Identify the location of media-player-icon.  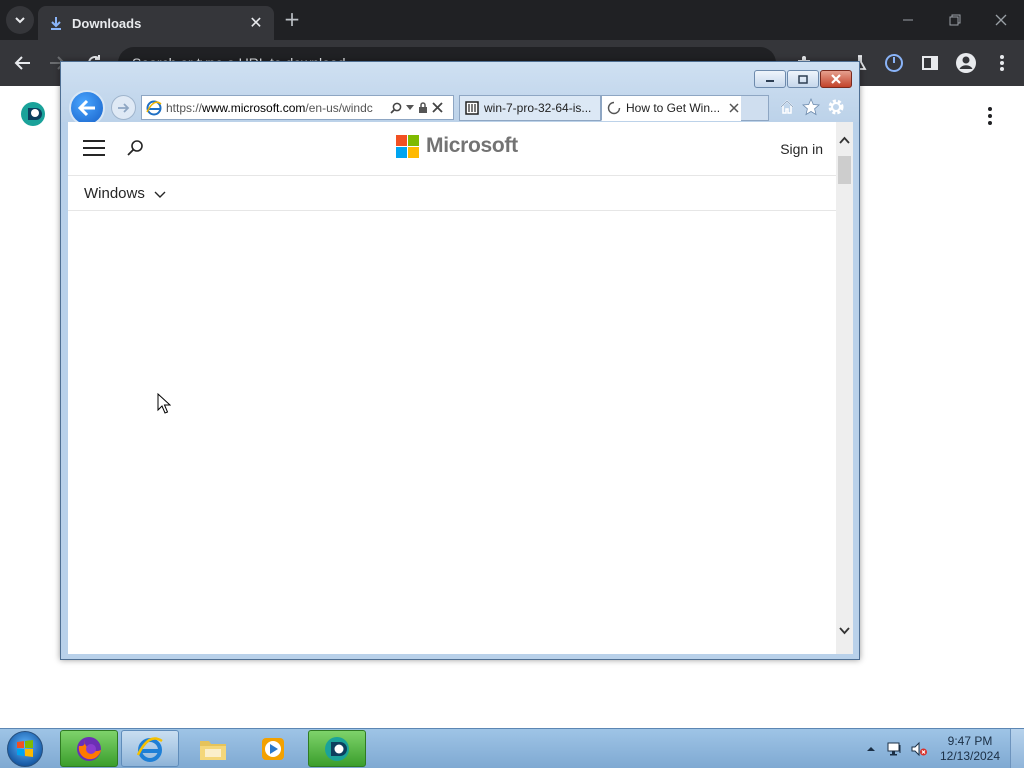
(273, 748).